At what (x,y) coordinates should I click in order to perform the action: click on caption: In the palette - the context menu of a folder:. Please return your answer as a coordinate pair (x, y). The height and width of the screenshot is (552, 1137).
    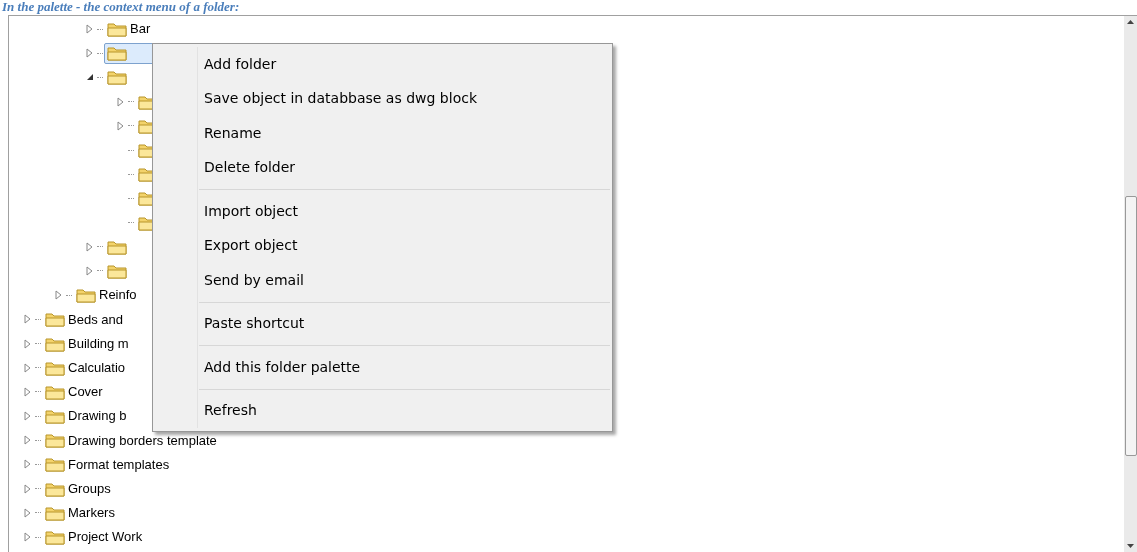
    Looking at the image, I should click on (121, 7).